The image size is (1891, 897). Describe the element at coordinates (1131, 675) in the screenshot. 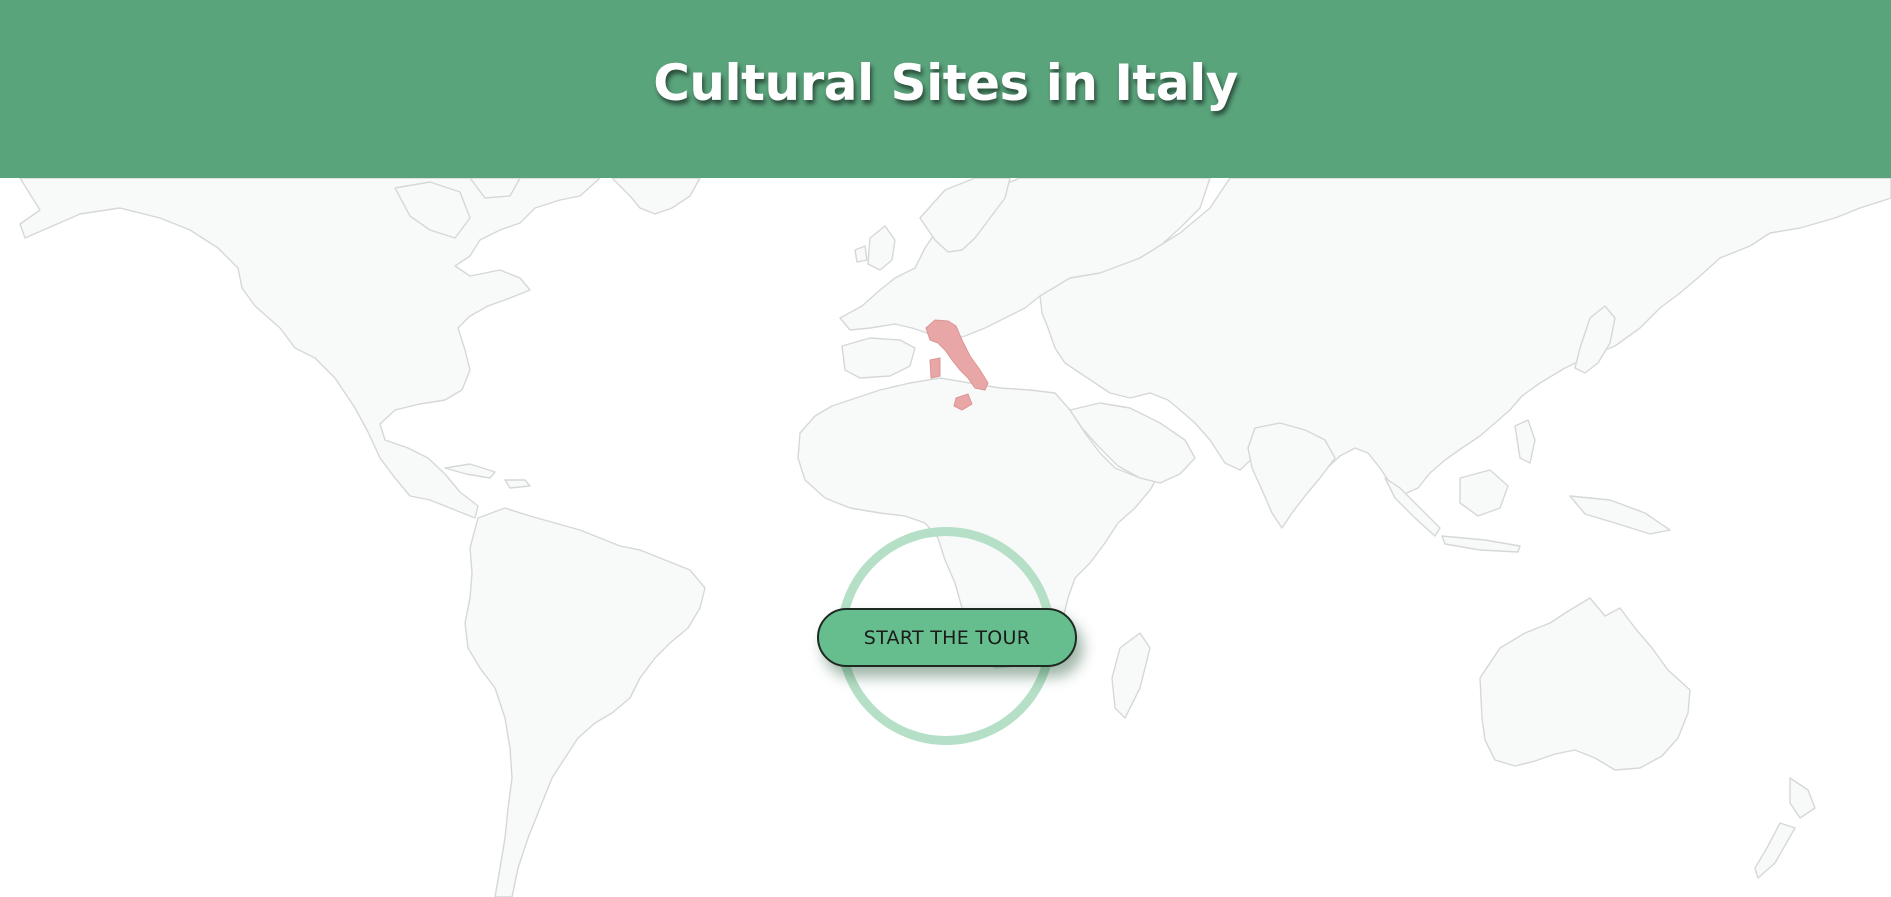

I see `madagascar` at that location.